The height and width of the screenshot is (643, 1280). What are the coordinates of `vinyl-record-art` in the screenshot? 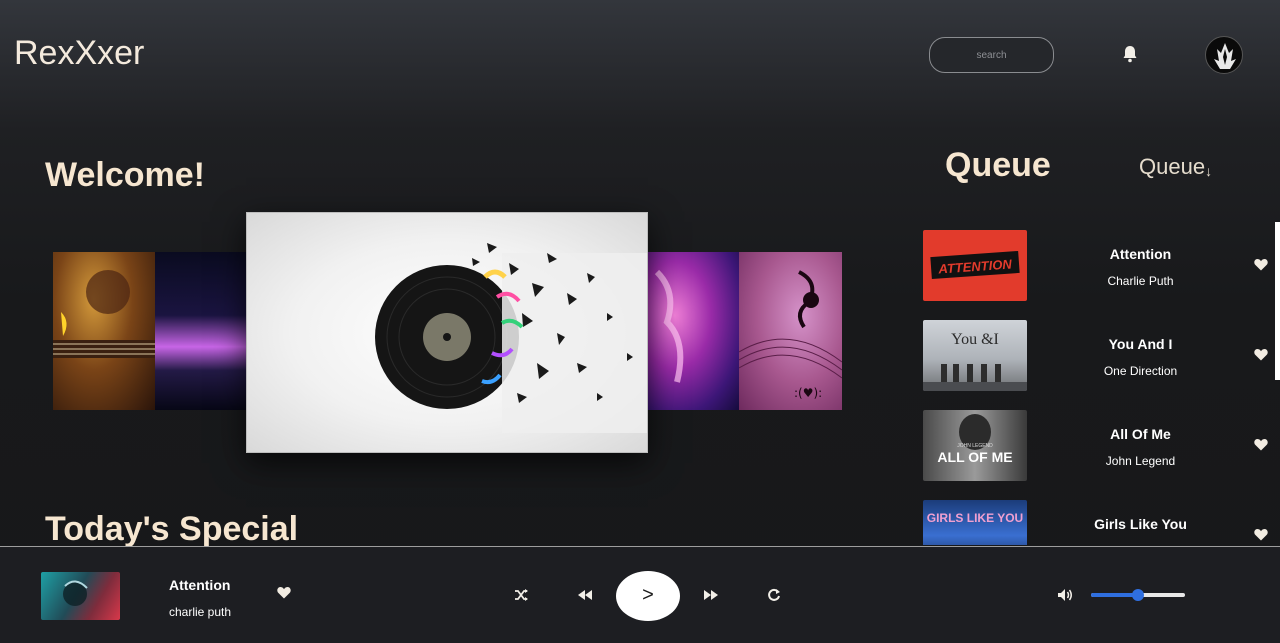 It's located at (511, 338).